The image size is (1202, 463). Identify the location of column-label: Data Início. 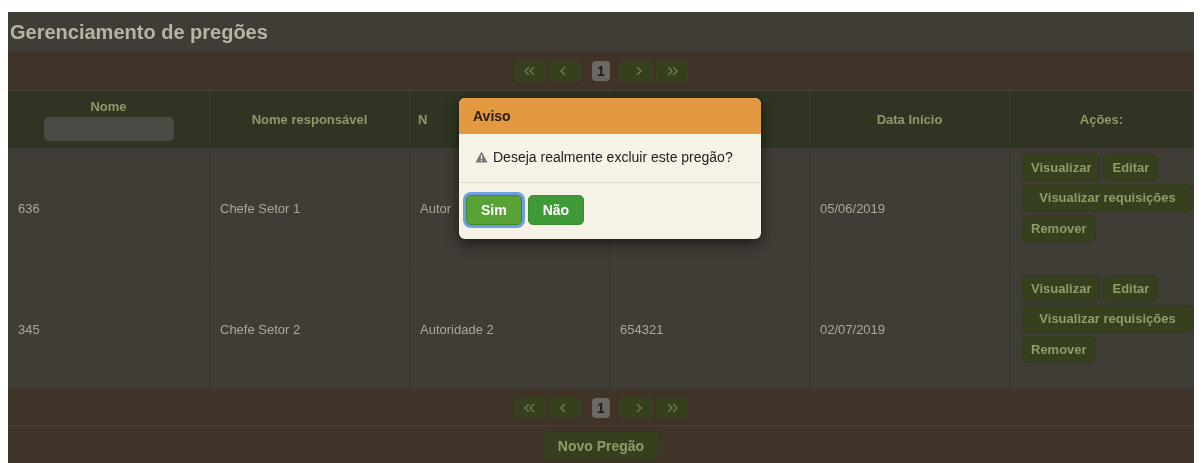
(909, 119).